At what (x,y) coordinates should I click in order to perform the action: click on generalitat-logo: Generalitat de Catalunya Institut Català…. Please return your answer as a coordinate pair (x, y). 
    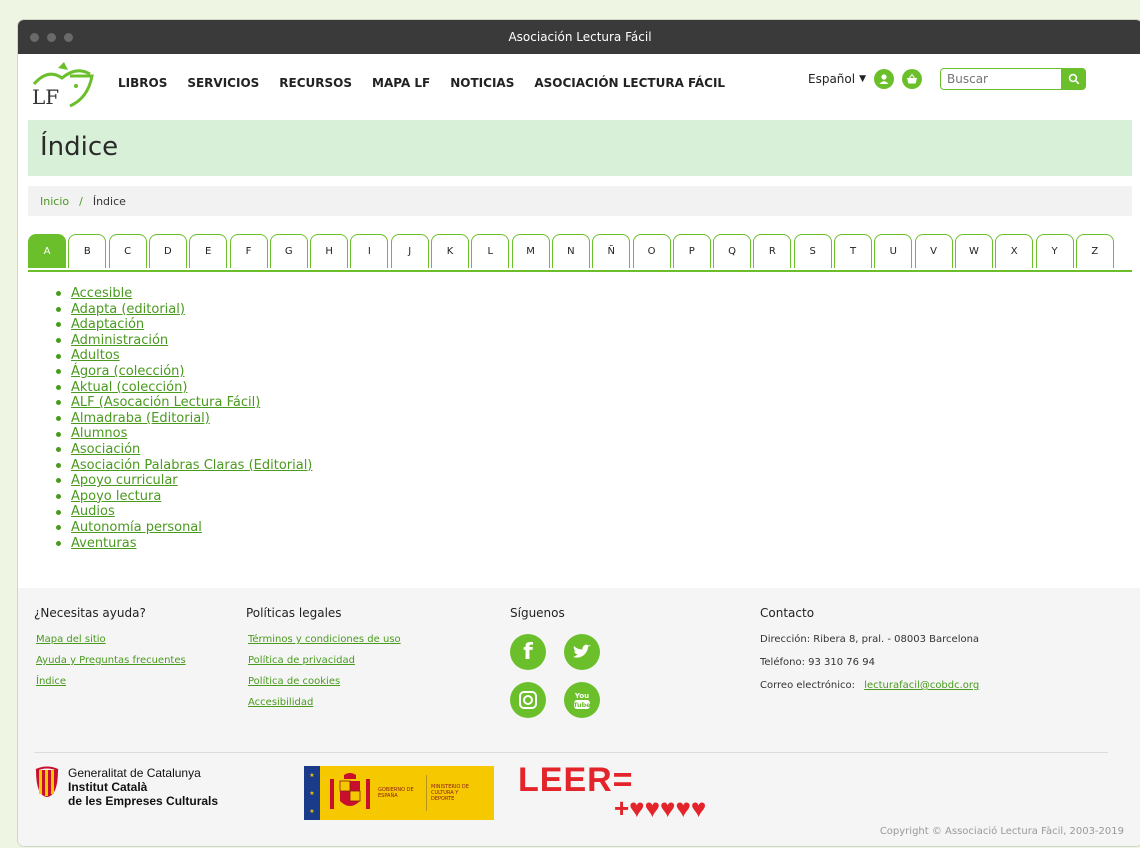
    Looking at the image, I should click on (126, 787).